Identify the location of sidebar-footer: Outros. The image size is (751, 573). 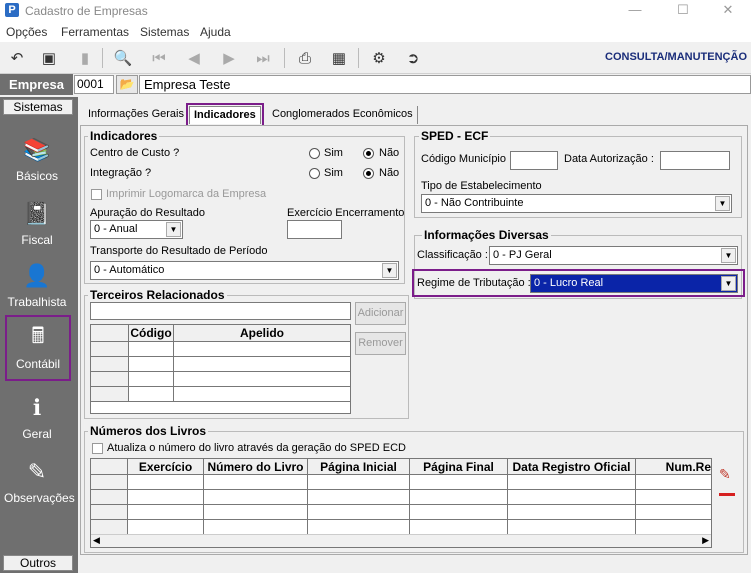
(38, 563).